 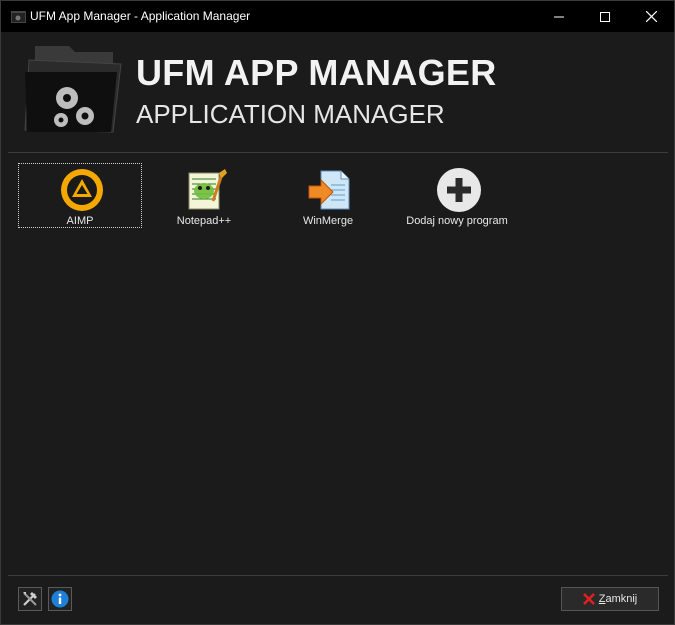 I want to click on app-item-notepadpp: Notepad++, so click(x=204, y=195).